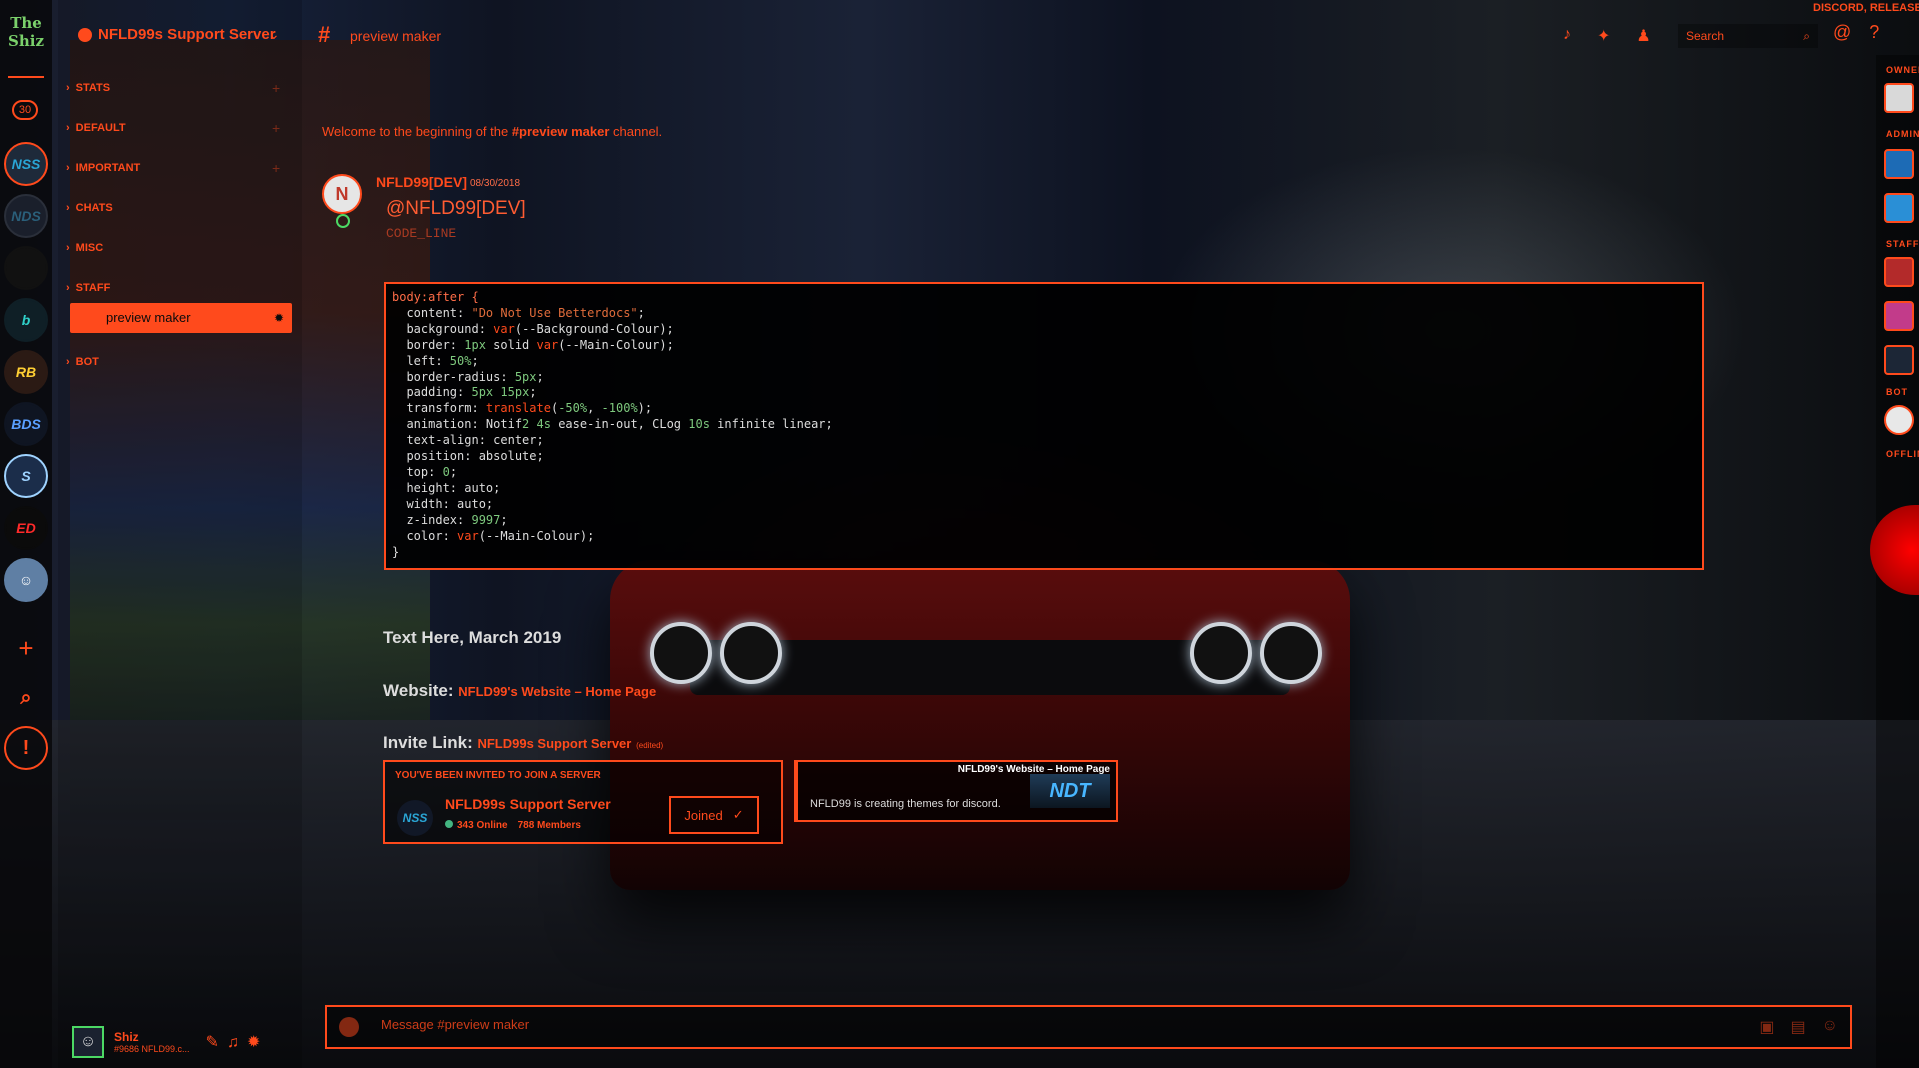 The image size is (1919, 1068). What do you see at coordinates (26, 320) in the screenshot?
I see `server-icon-4: b` at bounding box center [26, 320].